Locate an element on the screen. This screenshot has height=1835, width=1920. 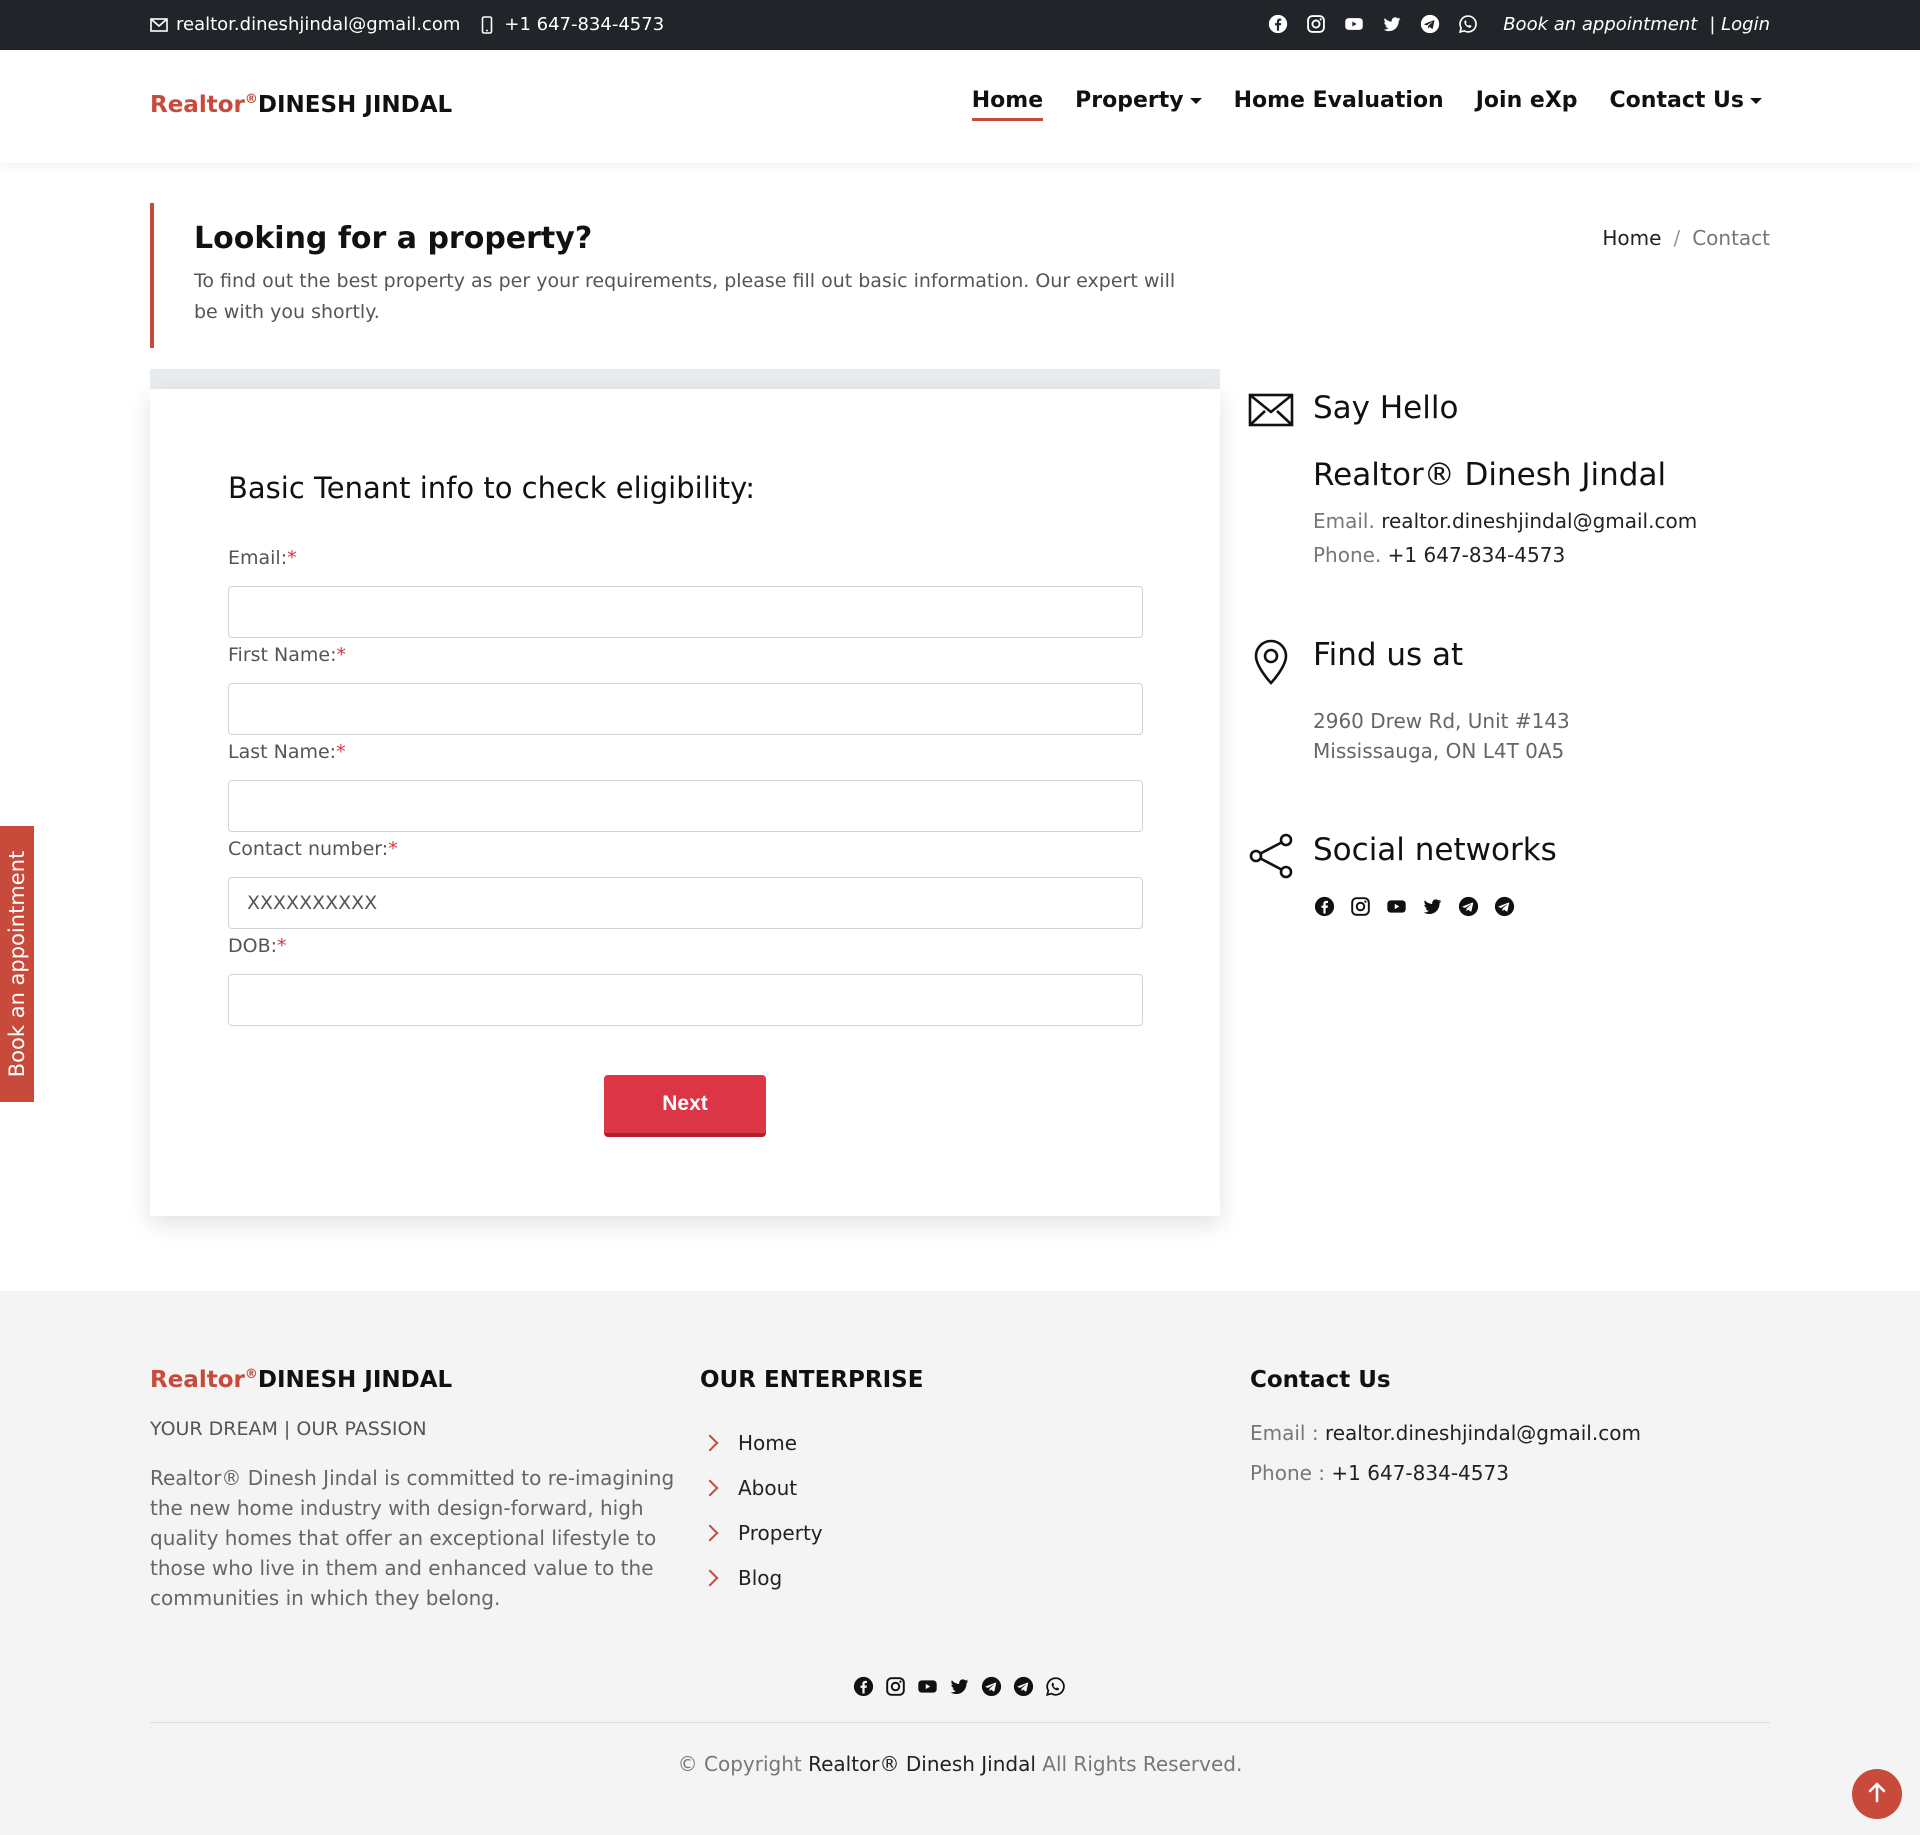
nav-evaluation-label: Home Evaluation is located at coordinates (1338, 100).